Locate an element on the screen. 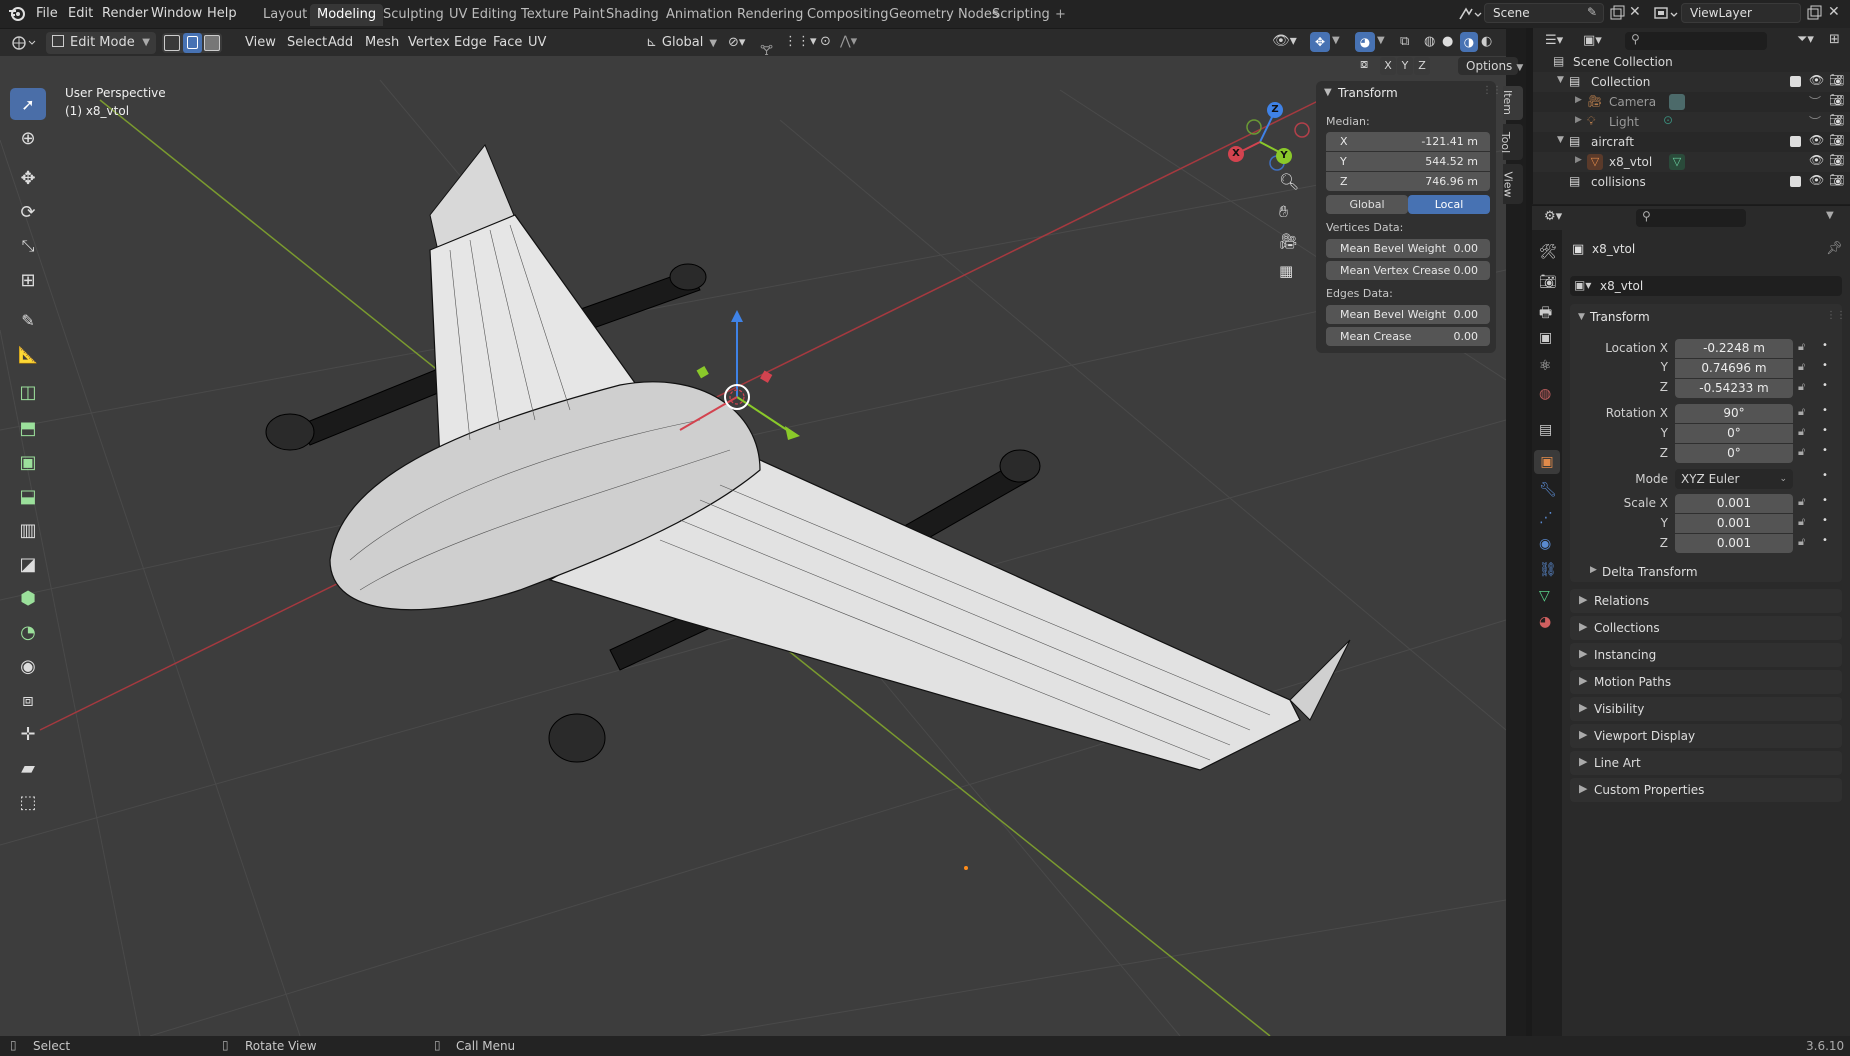 This screenshot has height=1056, width=1850. location-x-field: -0.2248 m is located at coordinates (1734, 348).